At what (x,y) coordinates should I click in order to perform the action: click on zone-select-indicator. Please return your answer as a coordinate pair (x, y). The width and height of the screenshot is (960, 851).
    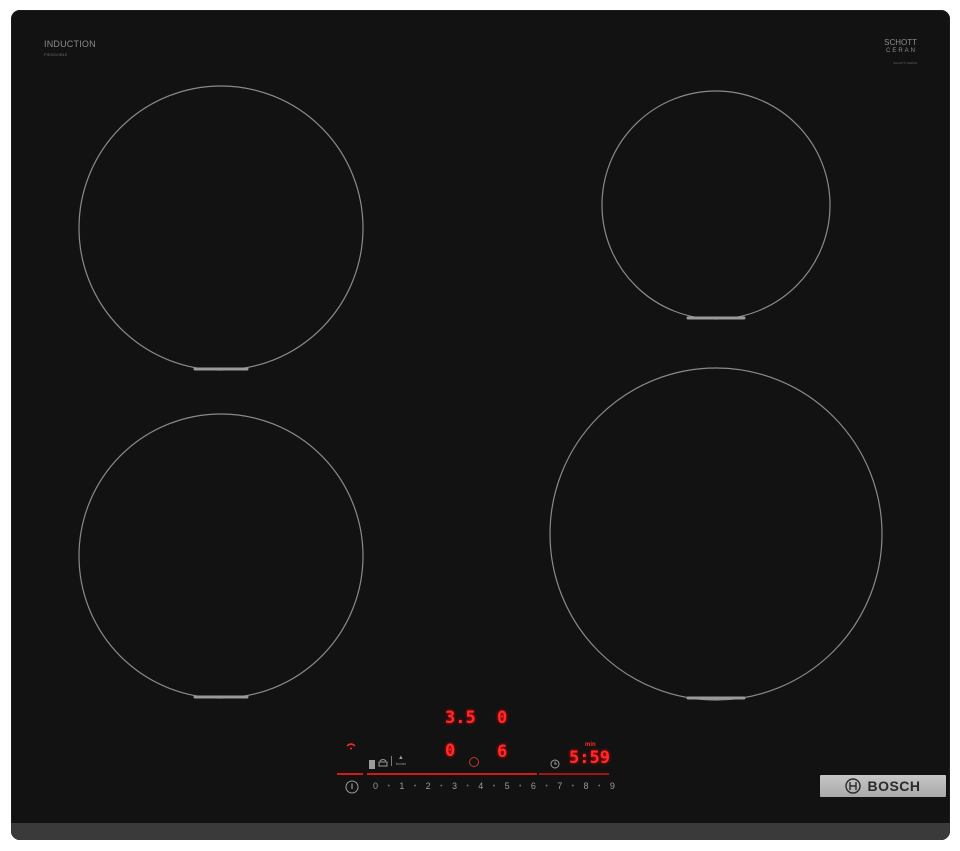
    Looking at the image, I should click on (474, 762).